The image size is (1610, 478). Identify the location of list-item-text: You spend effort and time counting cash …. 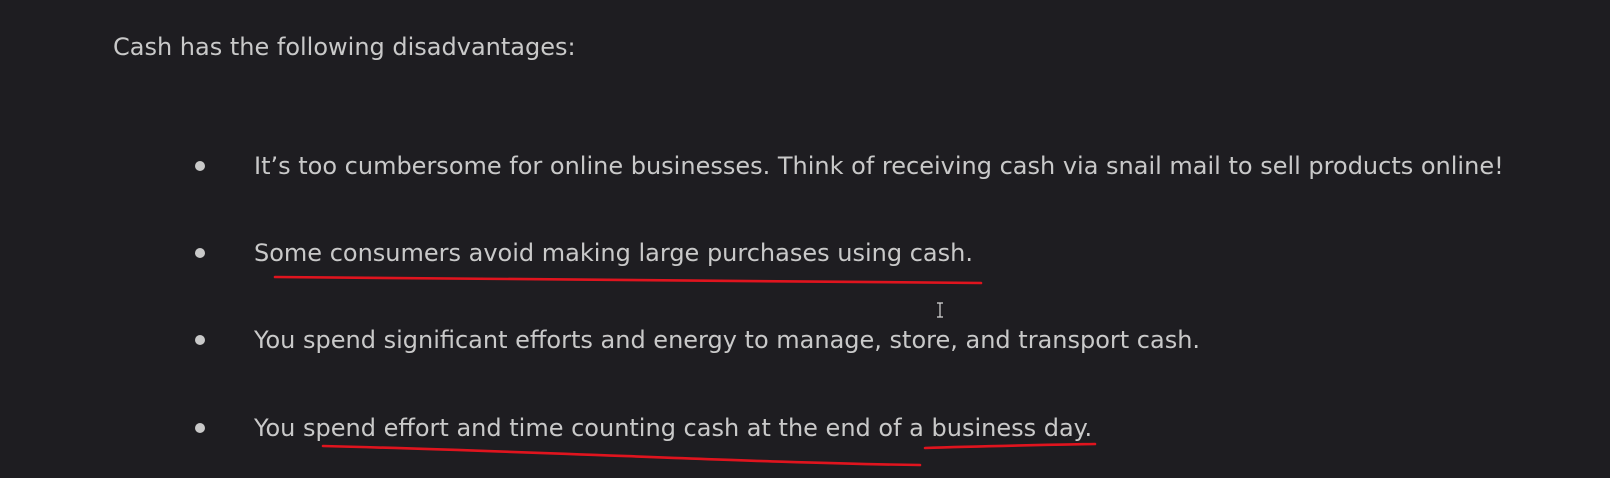
(673, 428).